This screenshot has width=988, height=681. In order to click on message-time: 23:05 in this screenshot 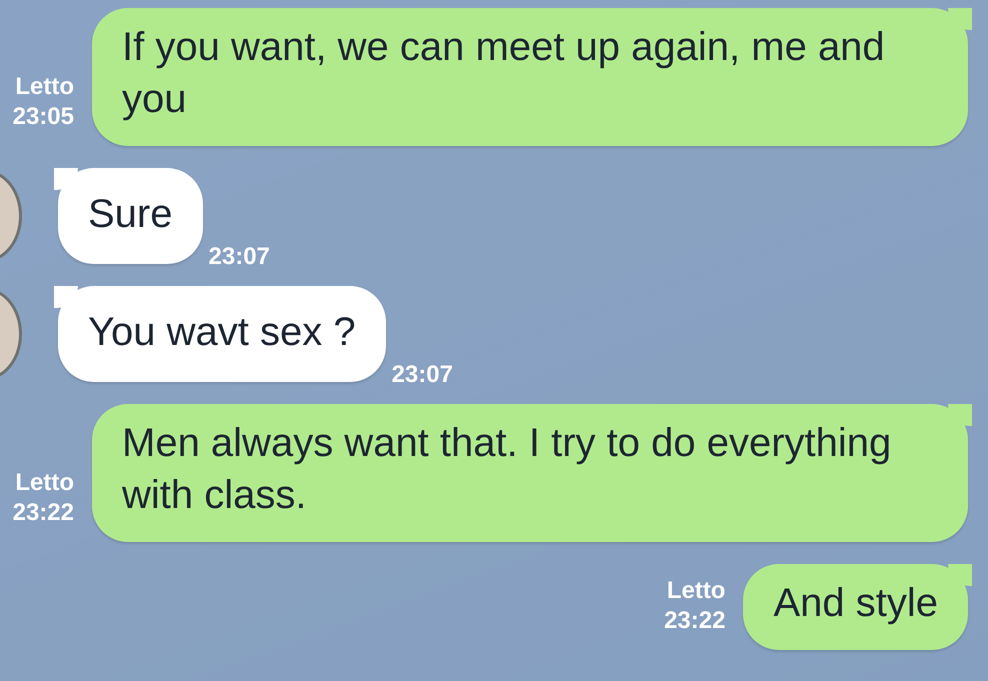, I will do `click(43, 117)`.